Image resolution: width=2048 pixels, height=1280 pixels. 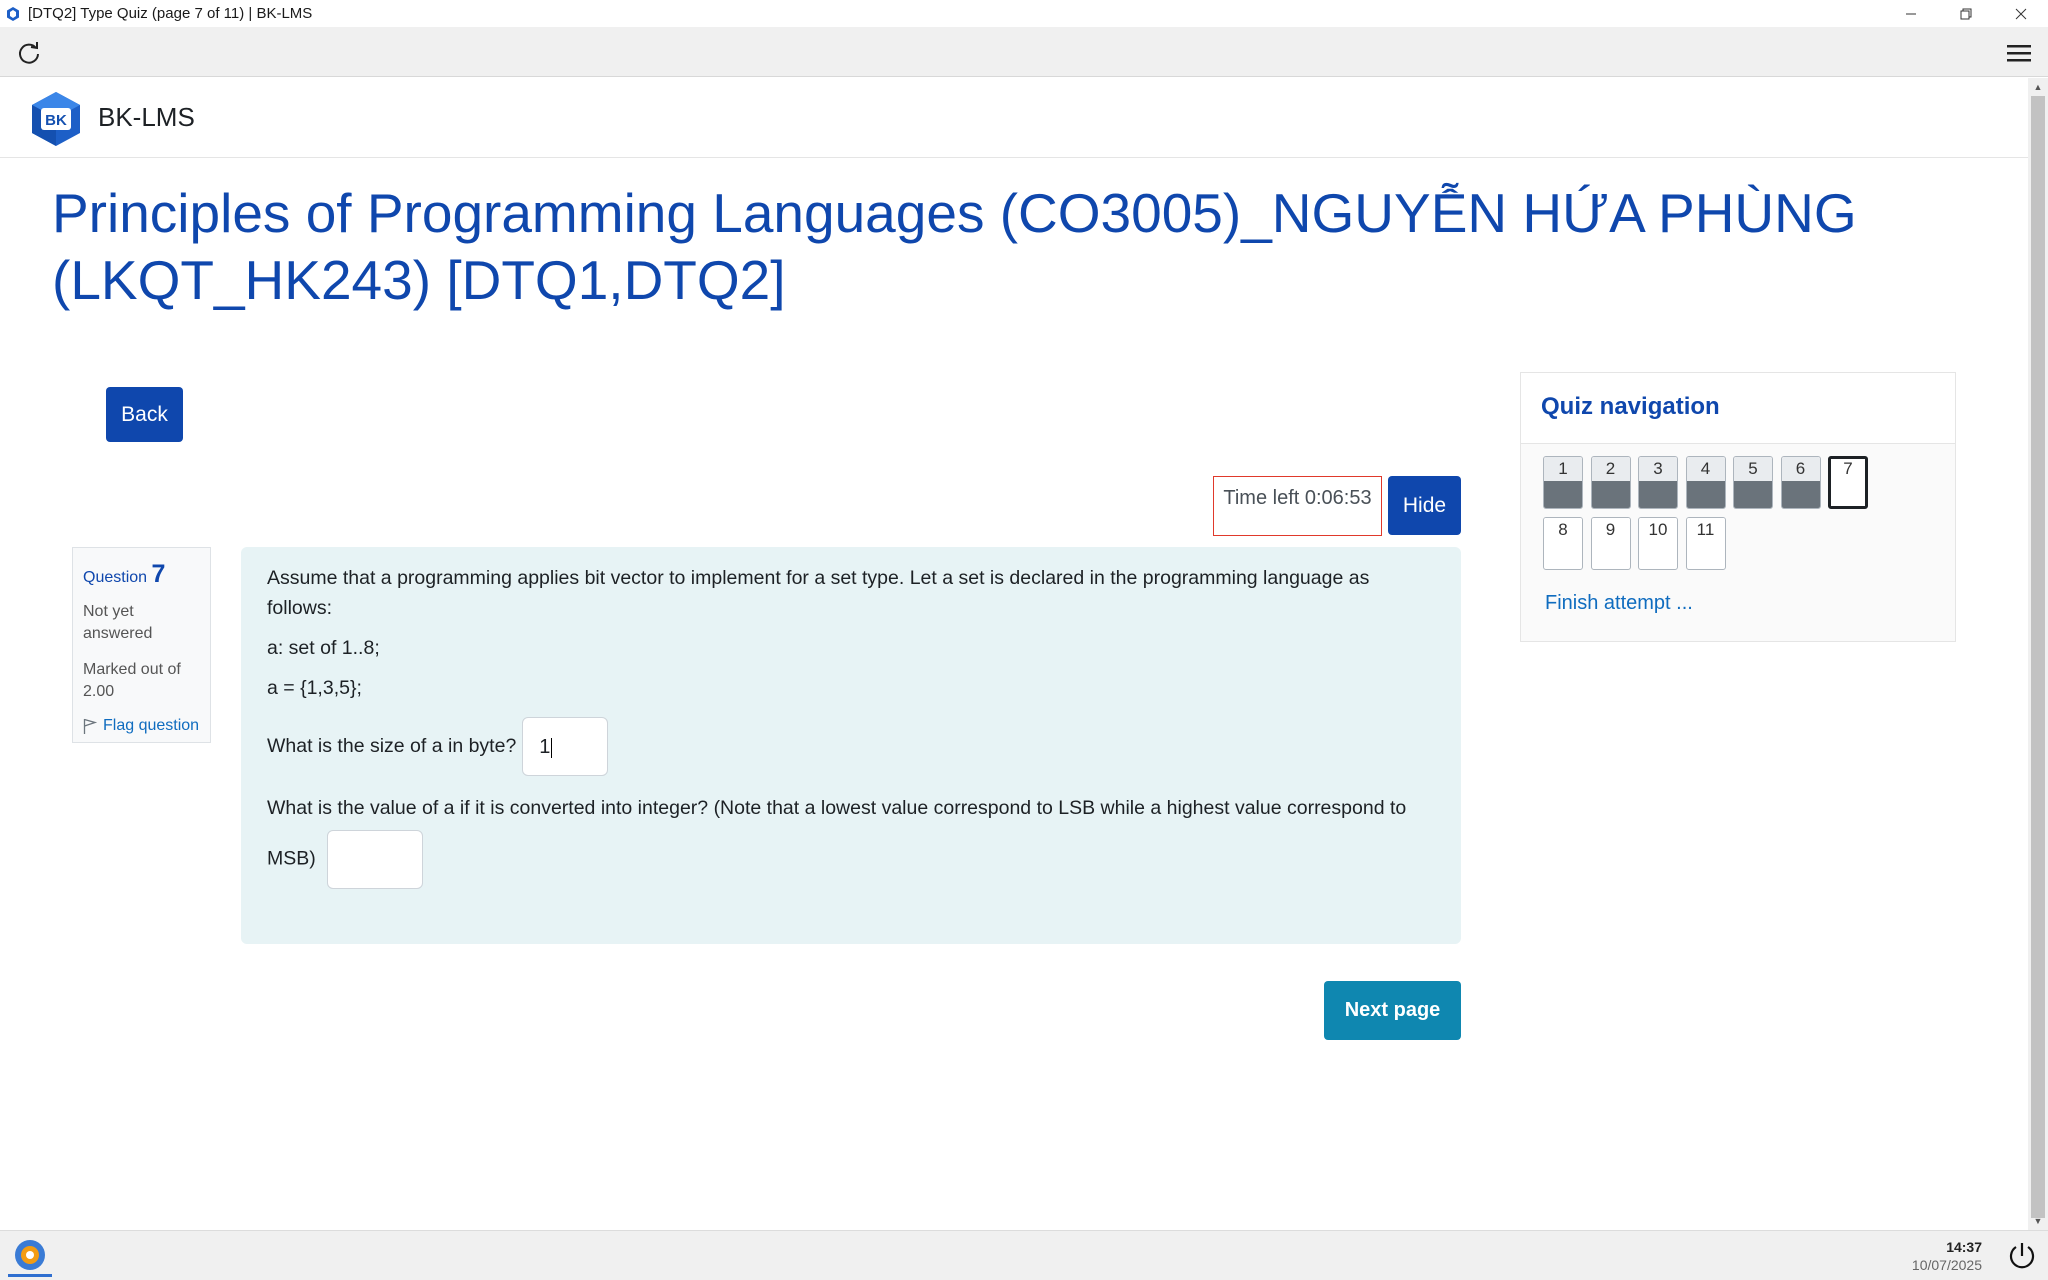 I want to click on quiz-nav-button-label: 6, so click(x=1800, y=470).